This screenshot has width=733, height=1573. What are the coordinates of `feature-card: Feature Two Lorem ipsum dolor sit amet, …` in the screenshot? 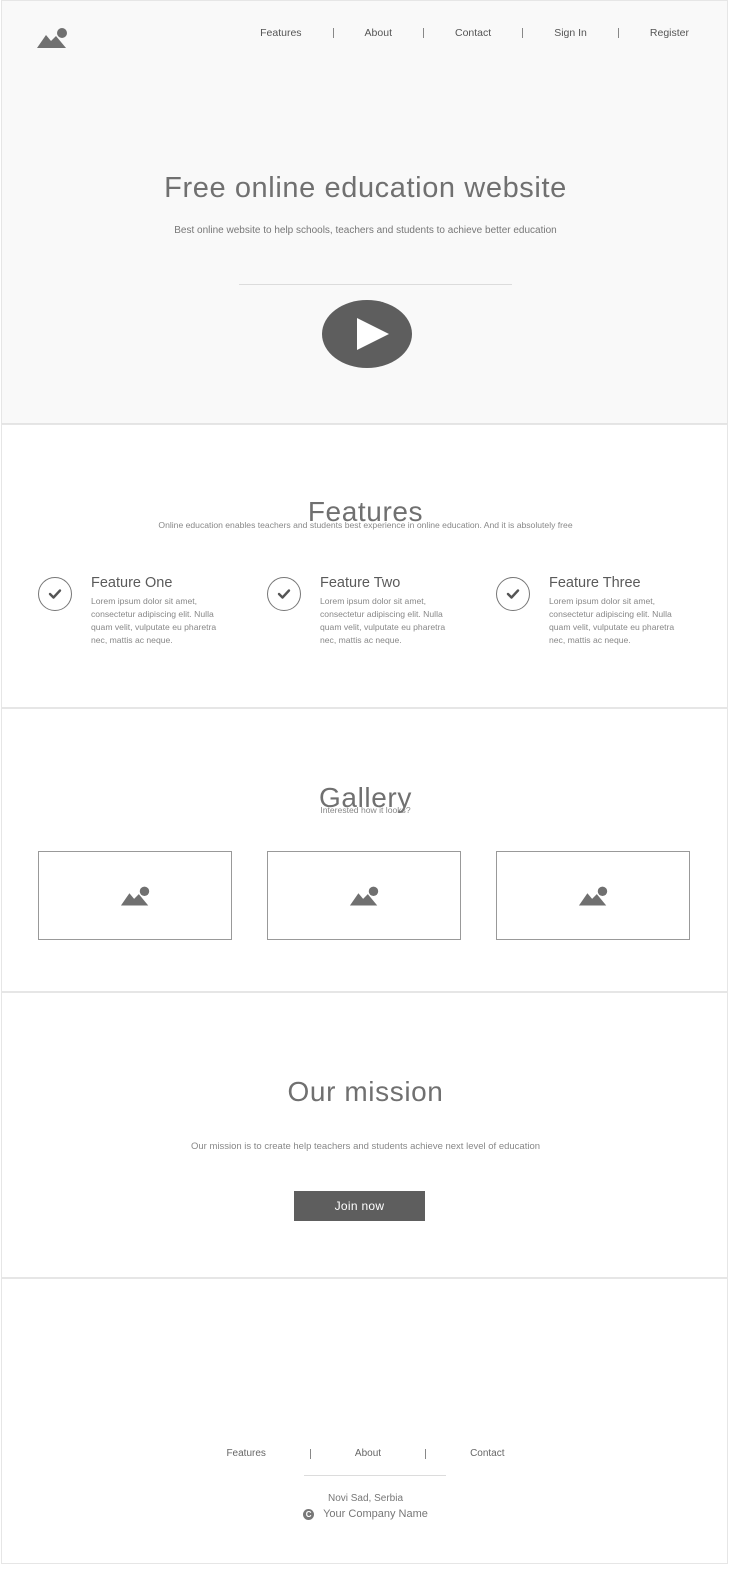 It's located at (367, 616).